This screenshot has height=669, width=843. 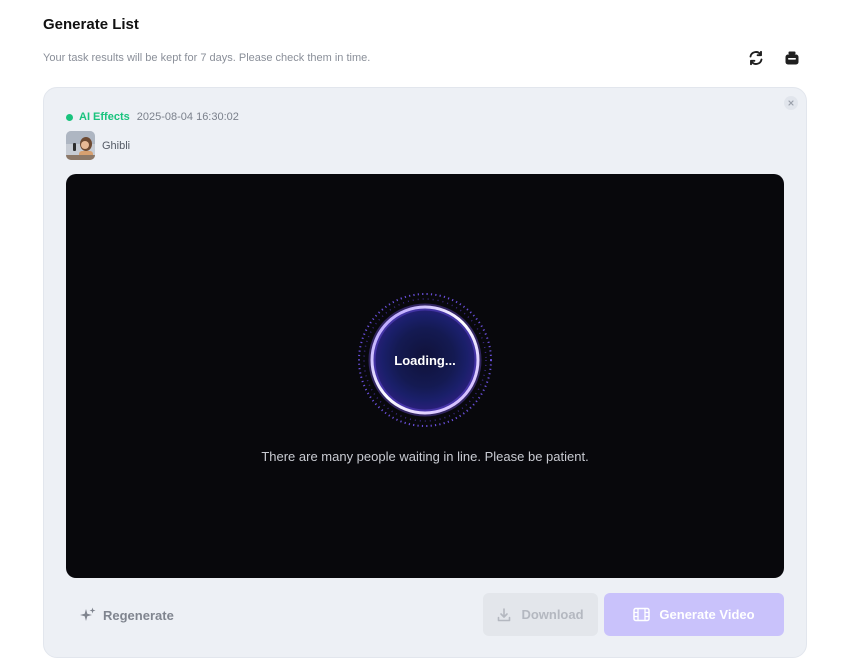 I want to click on film-icon, so click(x=642, y=614).